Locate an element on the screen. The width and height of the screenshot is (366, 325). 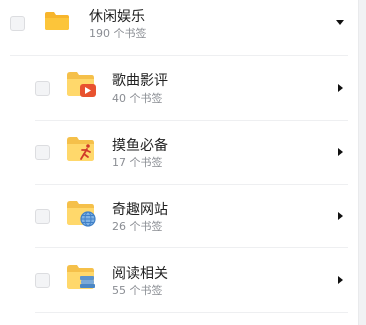
bookmark-count: 55 个书签 is located at coordinates (137, 290).